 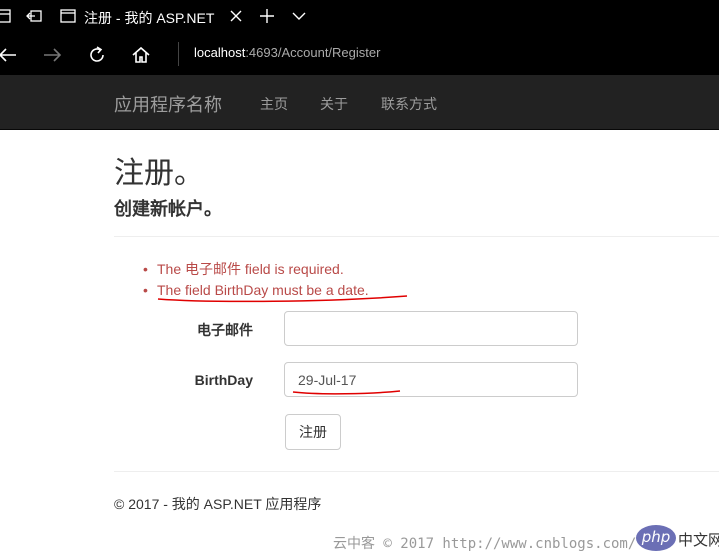 What do you see at coordinates (159, 173) in the screenshot?
I see `page-title: 注册。` at bounding box center [159, 173].